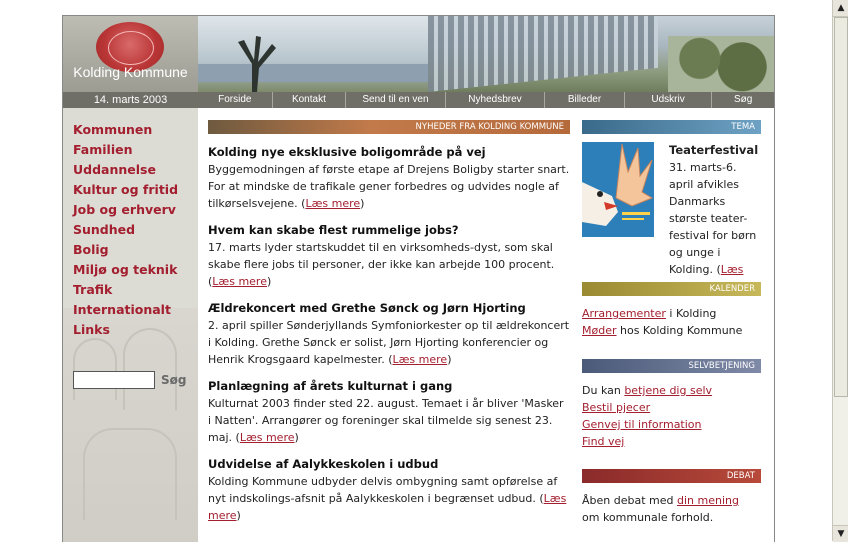 The image size is (848, 542). Describe the element at coordinates (125, 210) in the screenshot. I see `menu-job-og-erhverv: Job og erhverv` at that location.